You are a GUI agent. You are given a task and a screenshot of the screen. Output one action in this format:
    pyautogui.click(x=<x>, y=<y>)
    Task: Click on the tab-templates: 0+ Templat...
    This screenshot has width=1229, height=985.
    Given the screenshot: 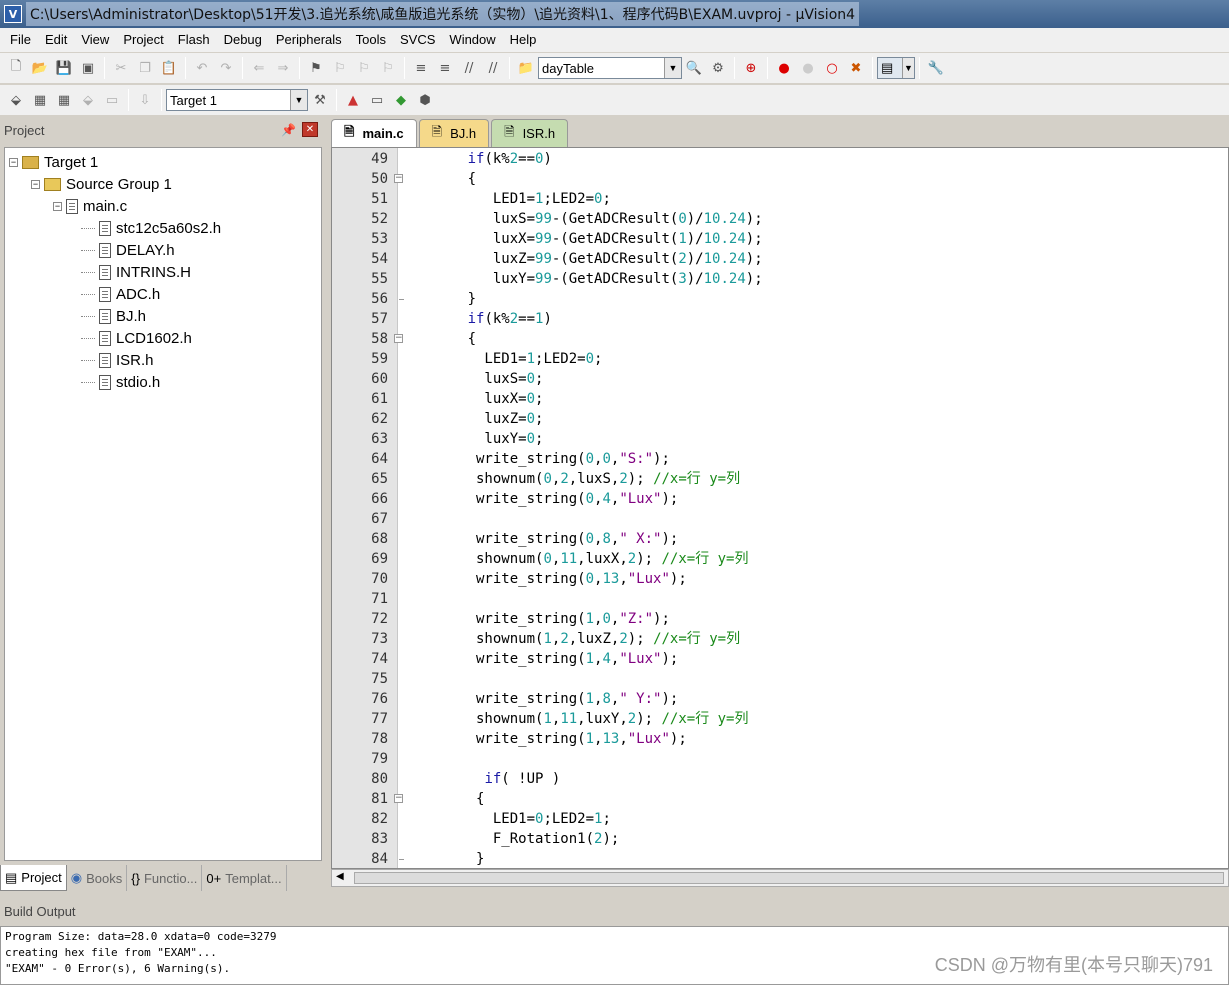 What is the action you would take?
    pyautogui.click(x=244, y=878)
    